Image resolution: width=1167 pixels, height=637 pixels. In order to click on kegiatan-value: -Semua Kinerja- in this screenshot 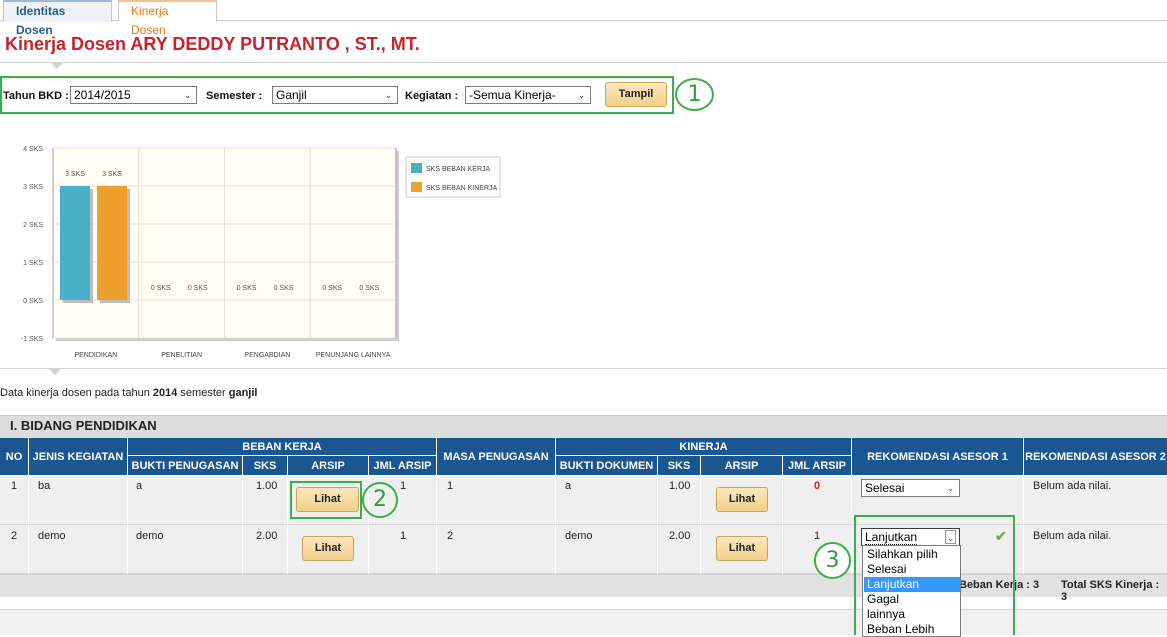, I will do `click(512, 95)`.